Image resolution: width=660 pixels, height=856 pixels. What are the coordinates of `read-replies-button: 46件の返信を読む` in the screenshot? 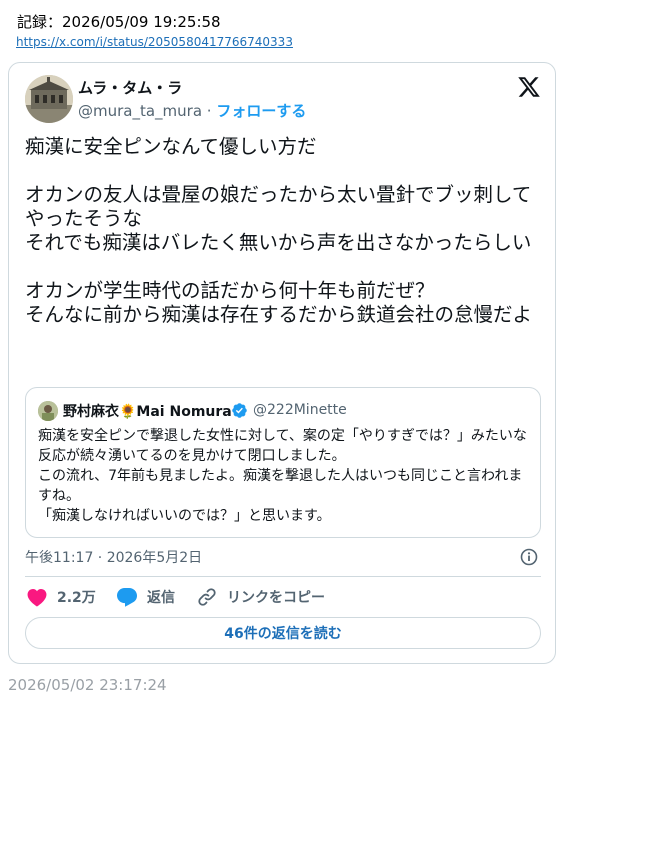 It's located at (283, 633).